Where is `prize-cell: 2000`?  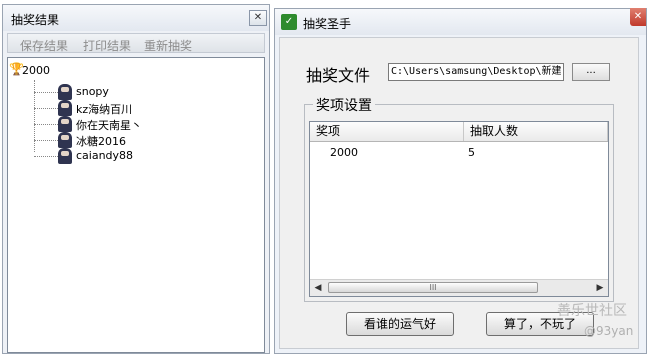
prize-cell: 2000 is located at coordinates (344, 152).